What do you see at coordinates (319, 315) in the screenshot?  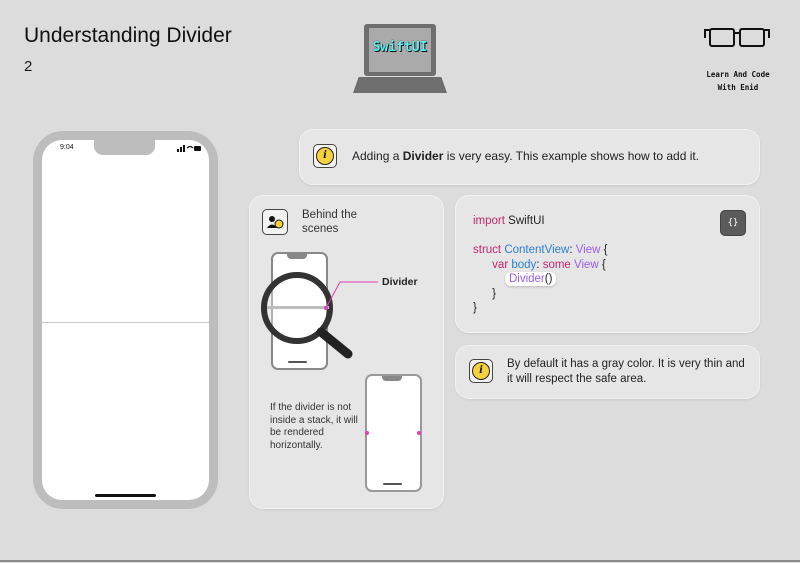 I see `magnifier-icon` at bounding box center [319, 315].